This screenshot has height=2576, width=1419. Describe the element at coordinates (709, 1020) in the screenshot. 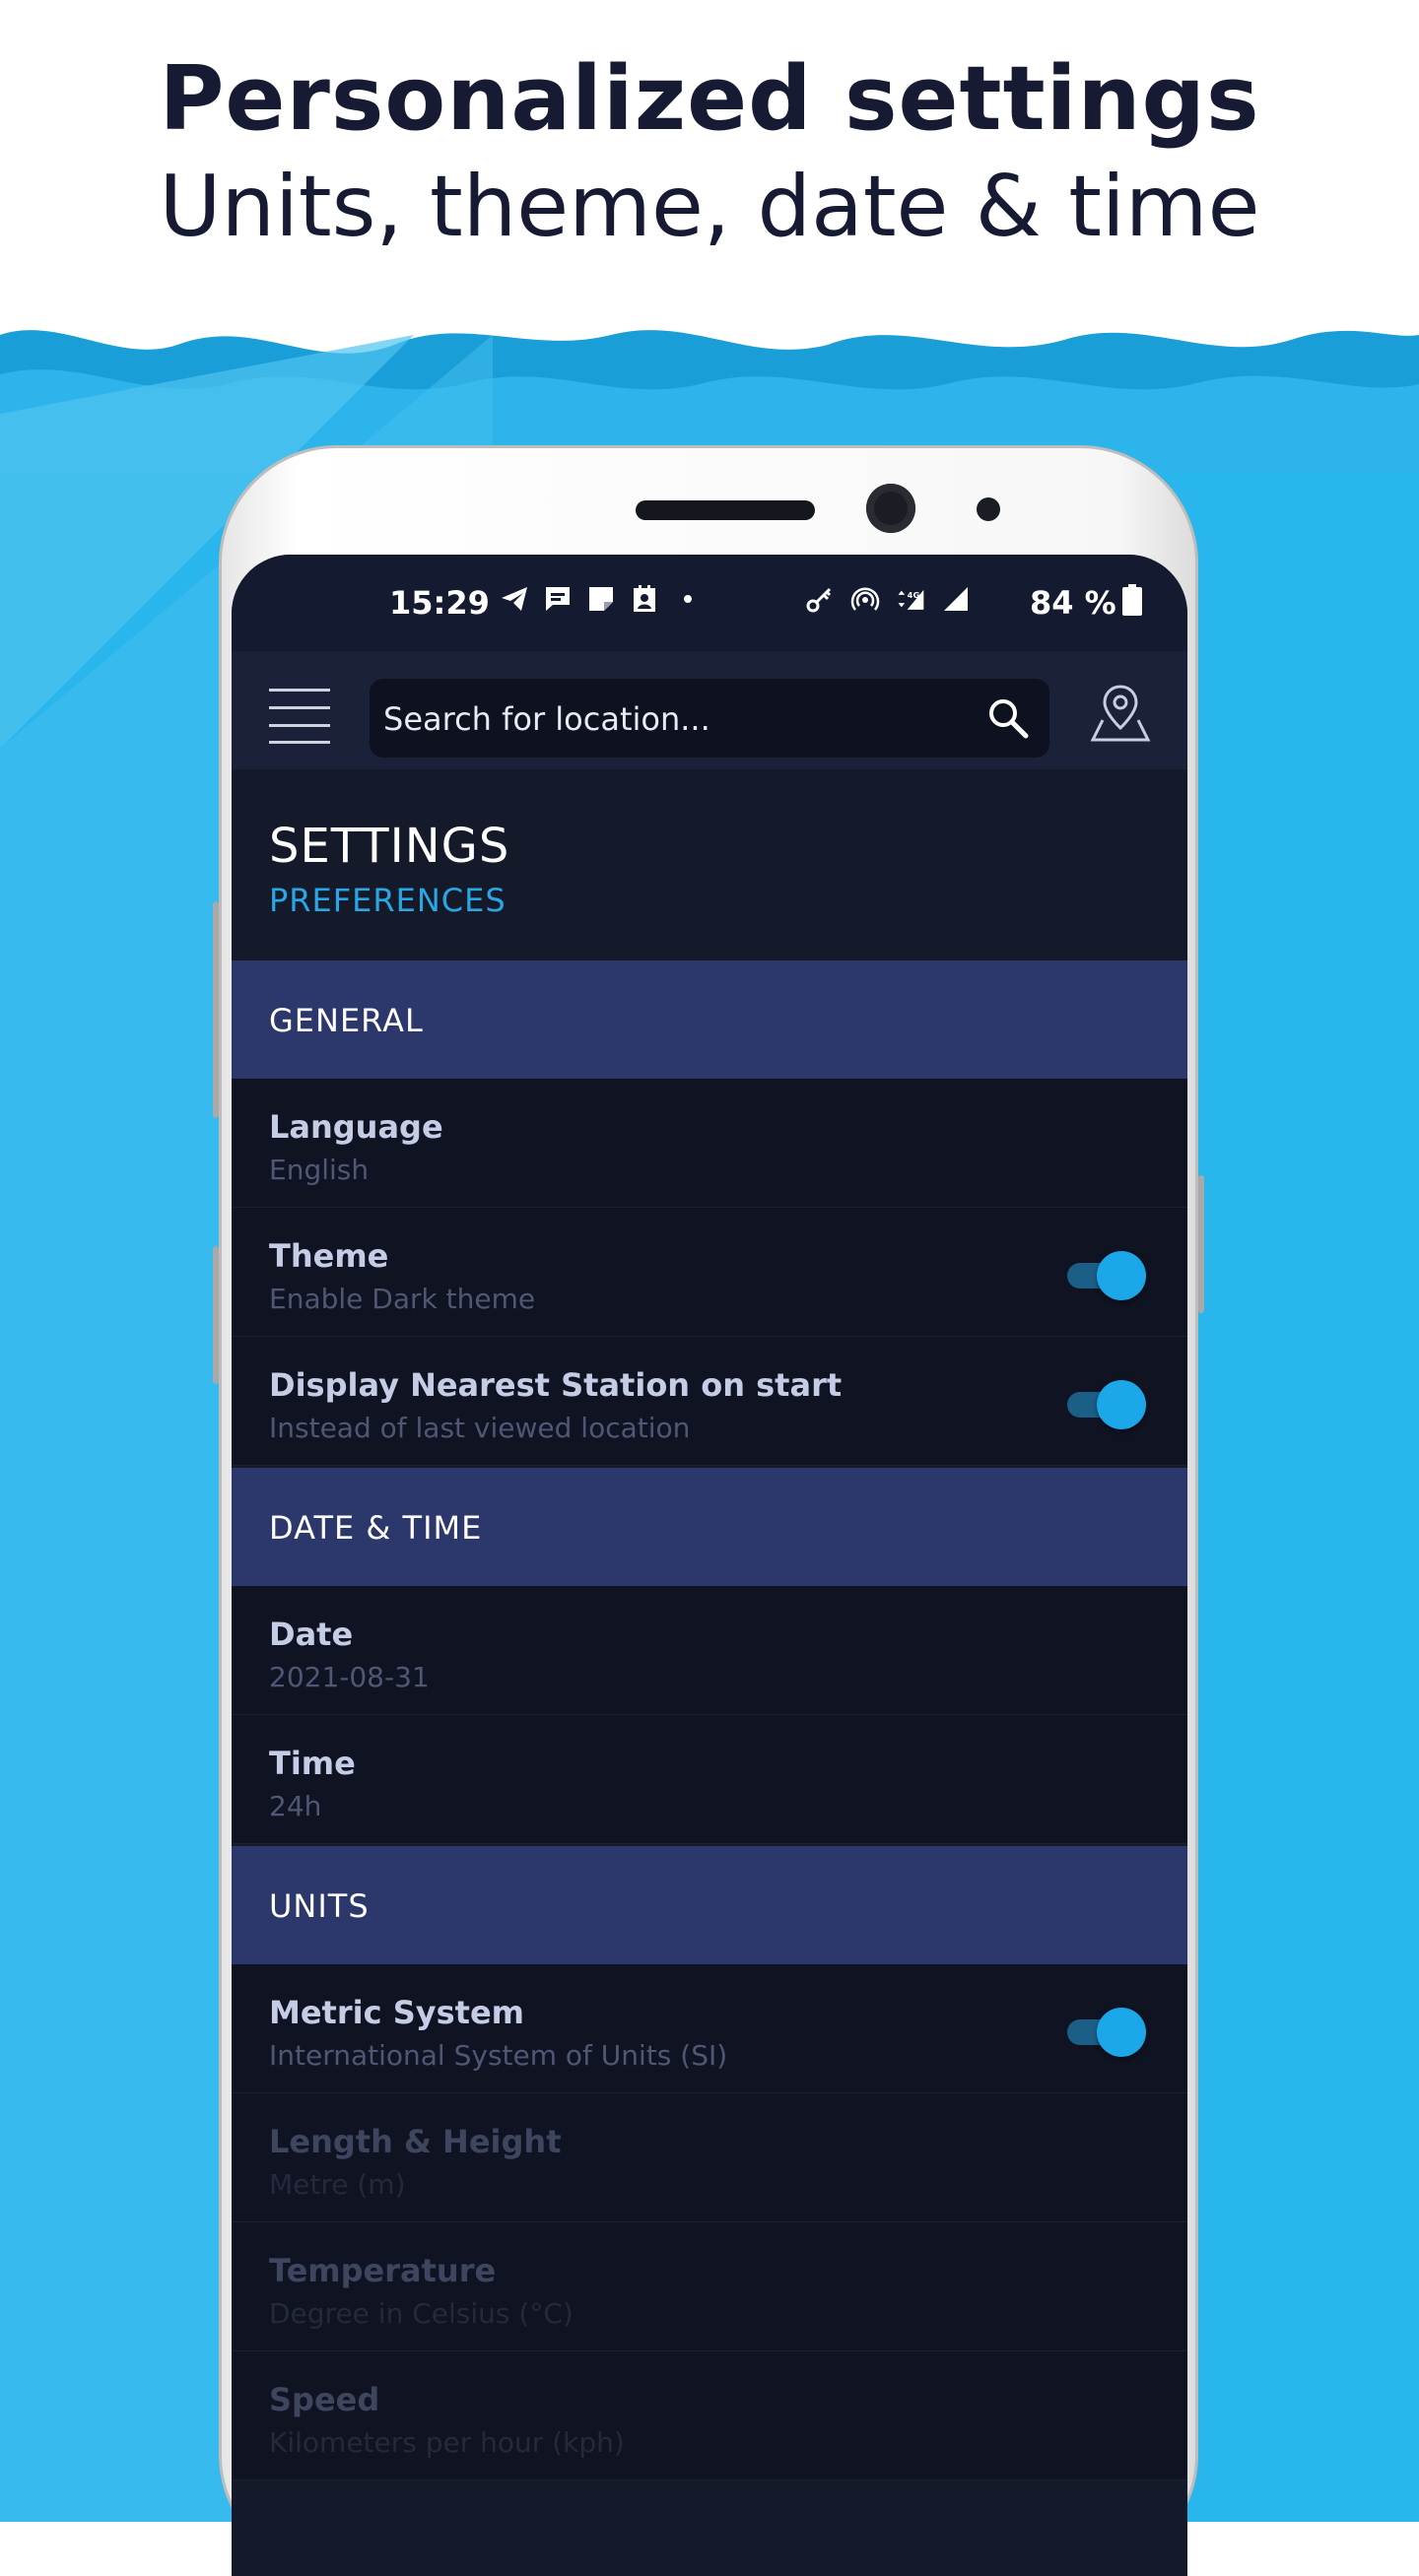

I see `section-header-general: GENERAL` at that location.